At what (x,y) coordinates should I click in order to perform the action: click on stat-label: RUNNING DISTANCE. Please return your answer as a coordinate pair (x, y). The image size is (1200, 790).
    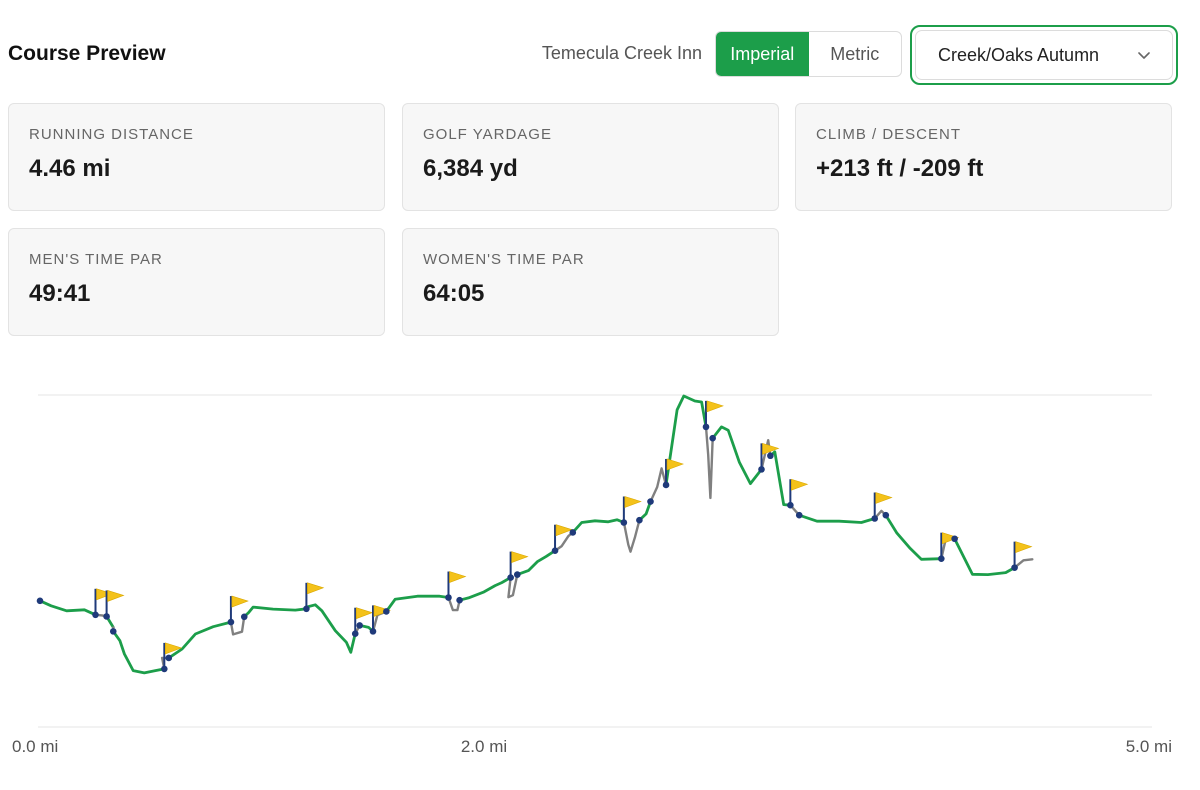
    Looking at the image, I should click on (111, 134).